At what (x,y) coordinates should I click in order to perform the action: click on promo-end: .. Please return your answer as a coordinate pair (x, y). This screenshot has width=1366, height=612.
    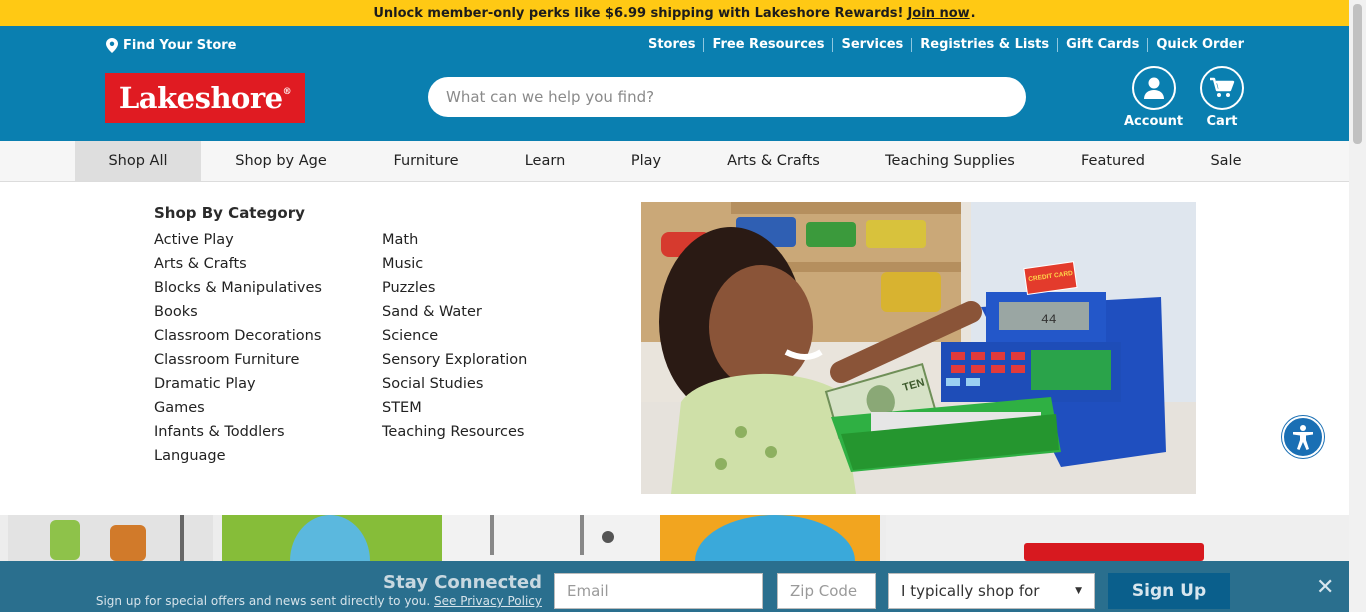
    Looking at the image, I should click on (973, 13).